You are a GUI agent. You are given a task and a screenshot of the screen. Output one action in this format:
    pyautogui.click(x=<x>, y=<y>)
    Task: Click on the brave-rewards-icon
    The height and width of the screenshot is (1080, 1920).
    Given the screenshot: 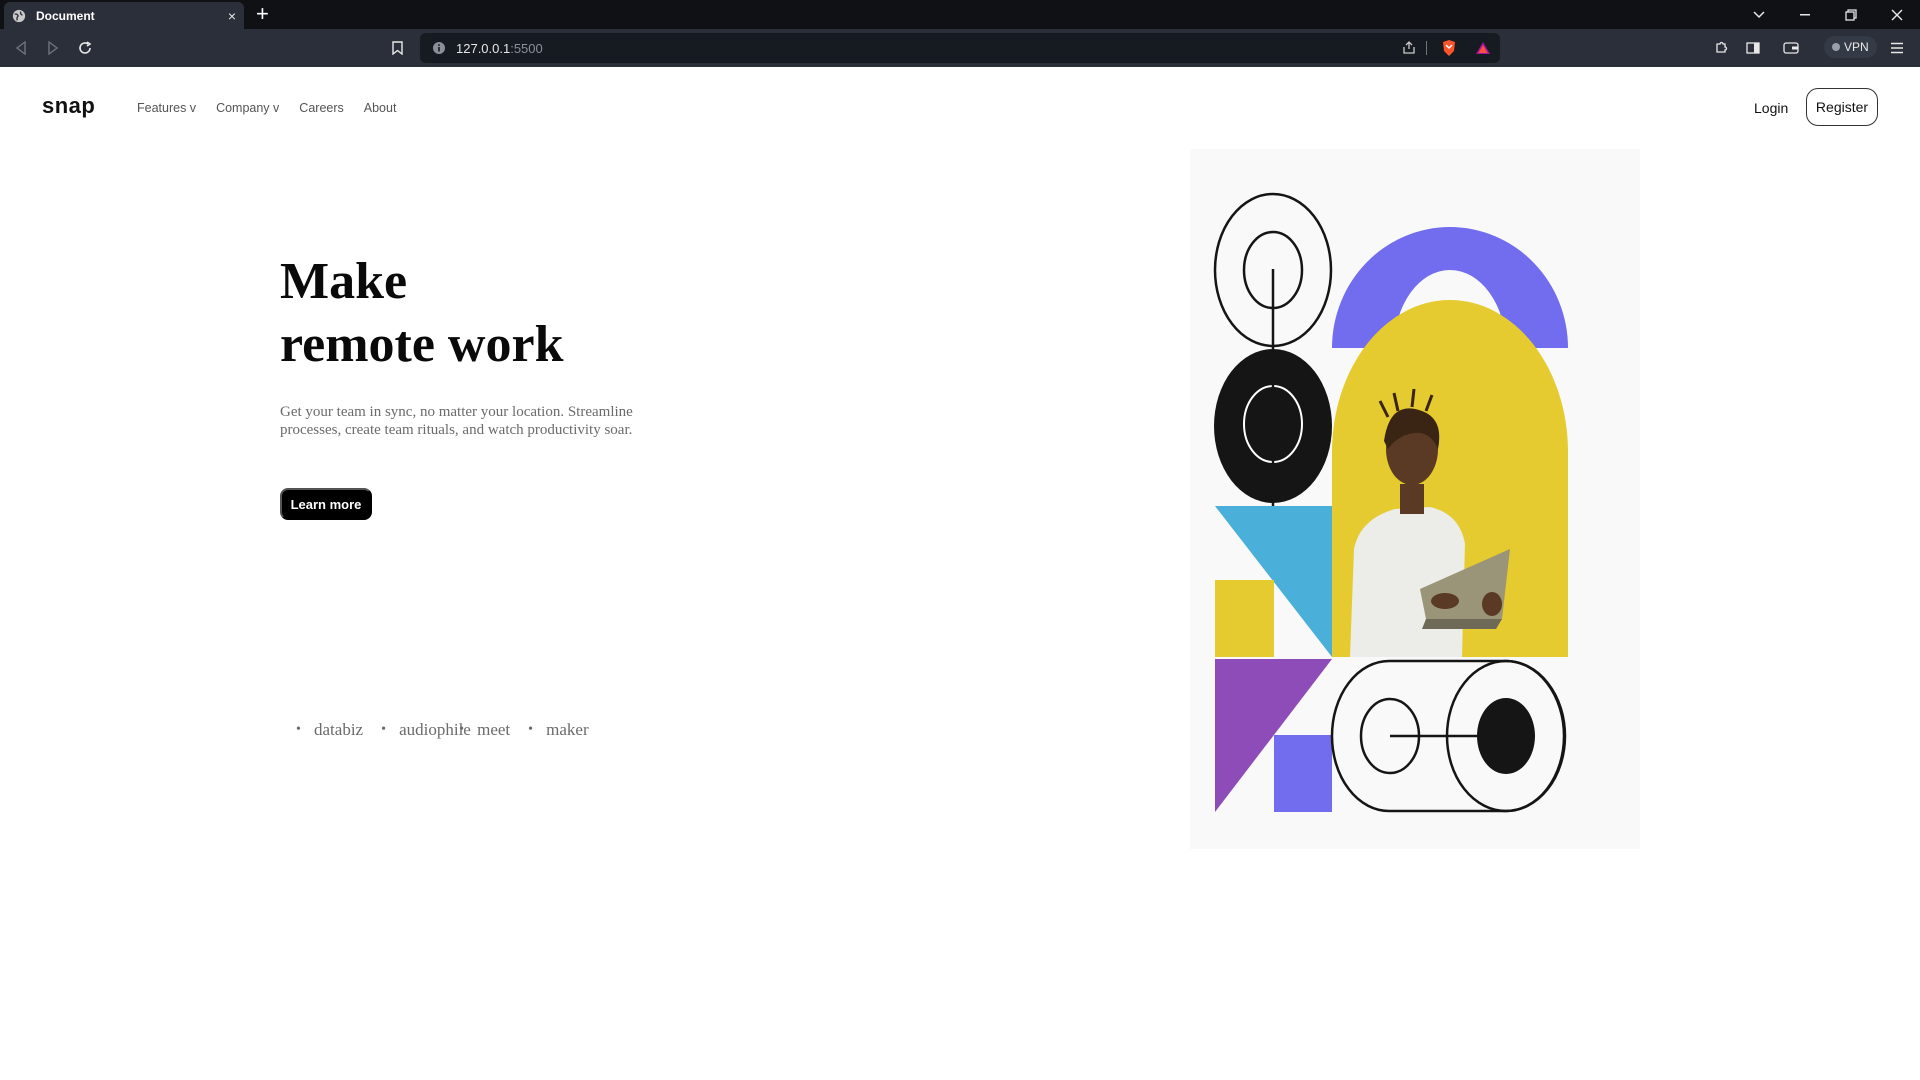 What is the action you would take?
    pyautogui.click(x=1483, y=48)
    